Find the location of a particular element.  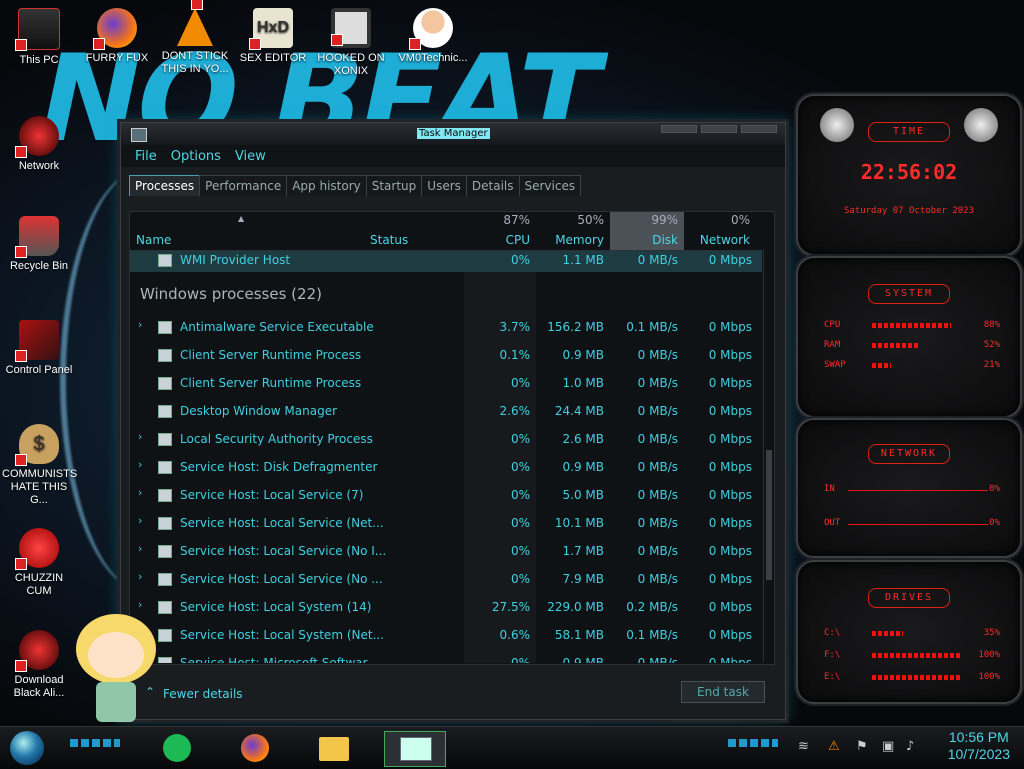

tab-users: Users is located at coordinates (444, 185).